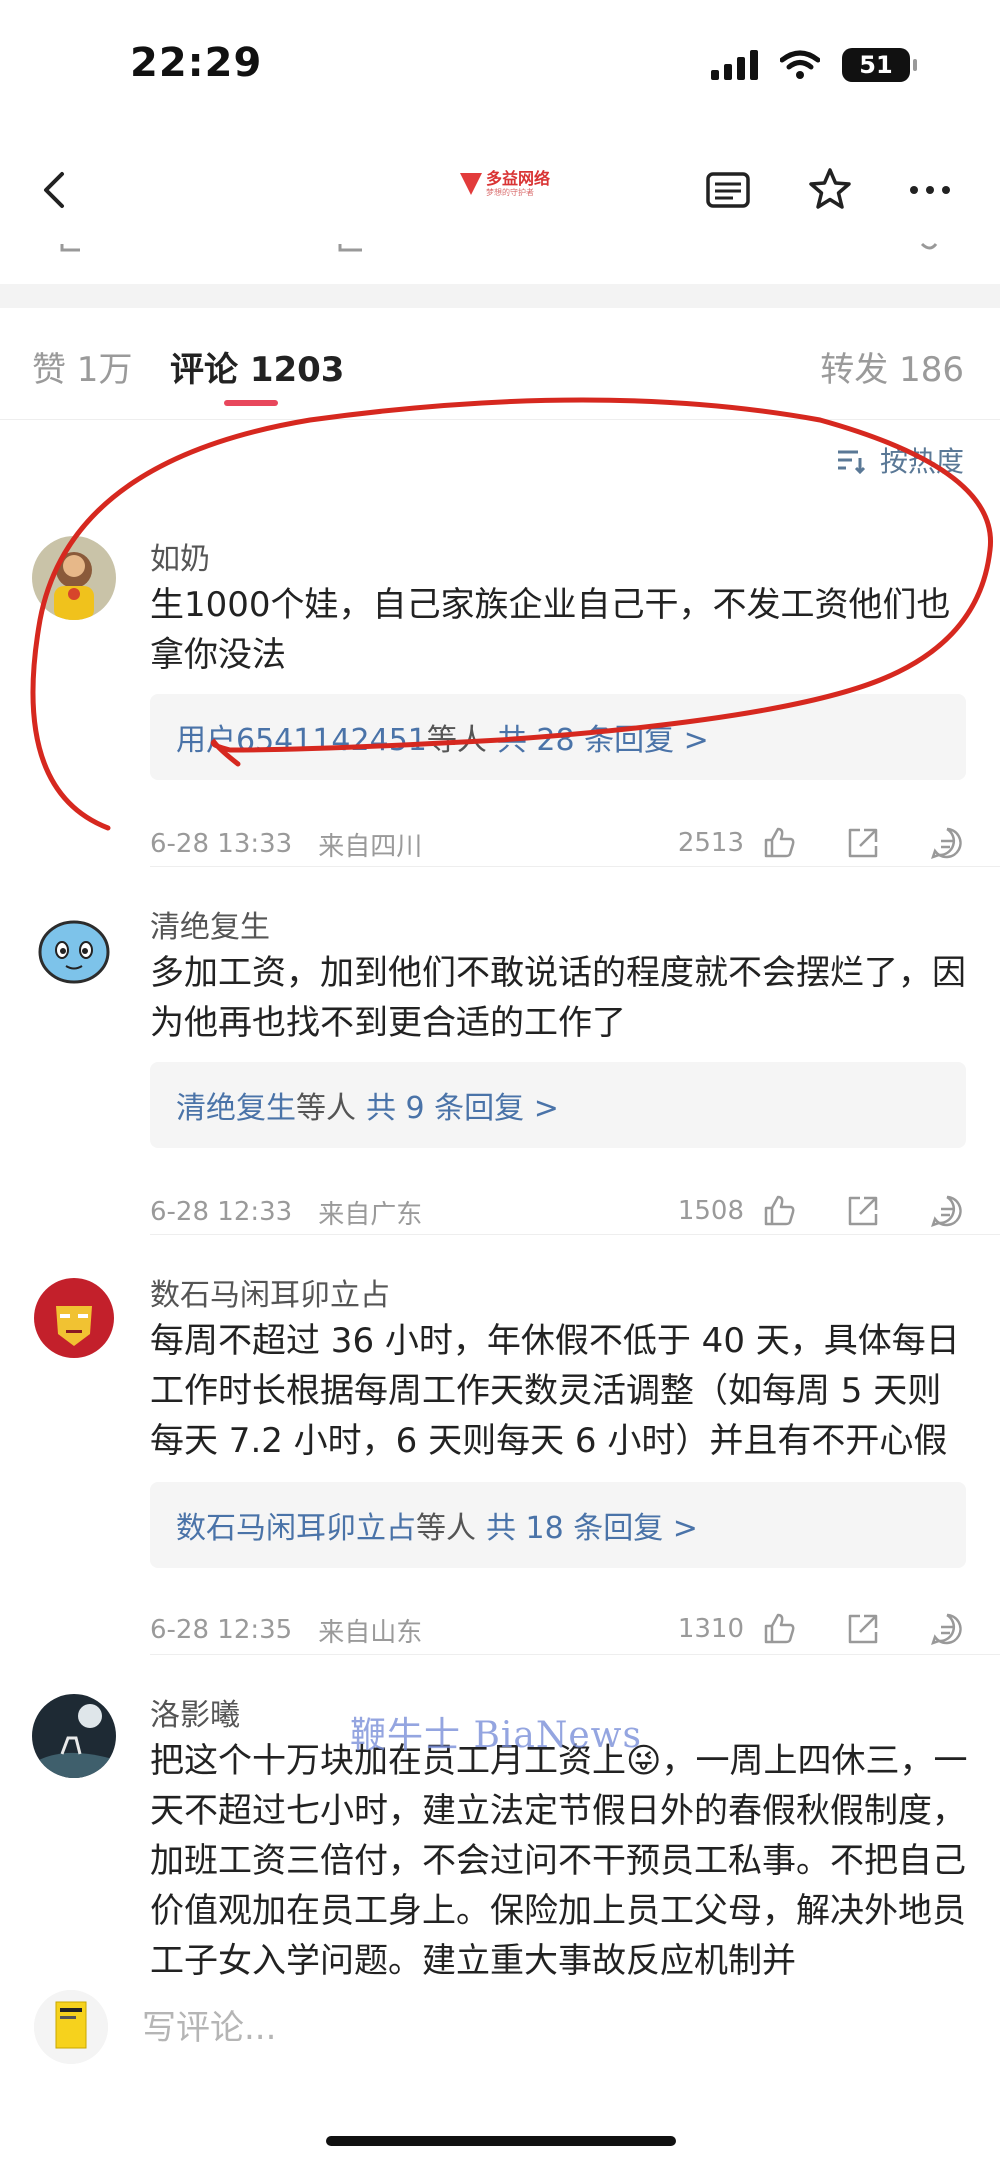  What do you see at coordinates (710, 1211) in the screenshot?
I see `like-count: 1508` at bounding box center [710, 1211].